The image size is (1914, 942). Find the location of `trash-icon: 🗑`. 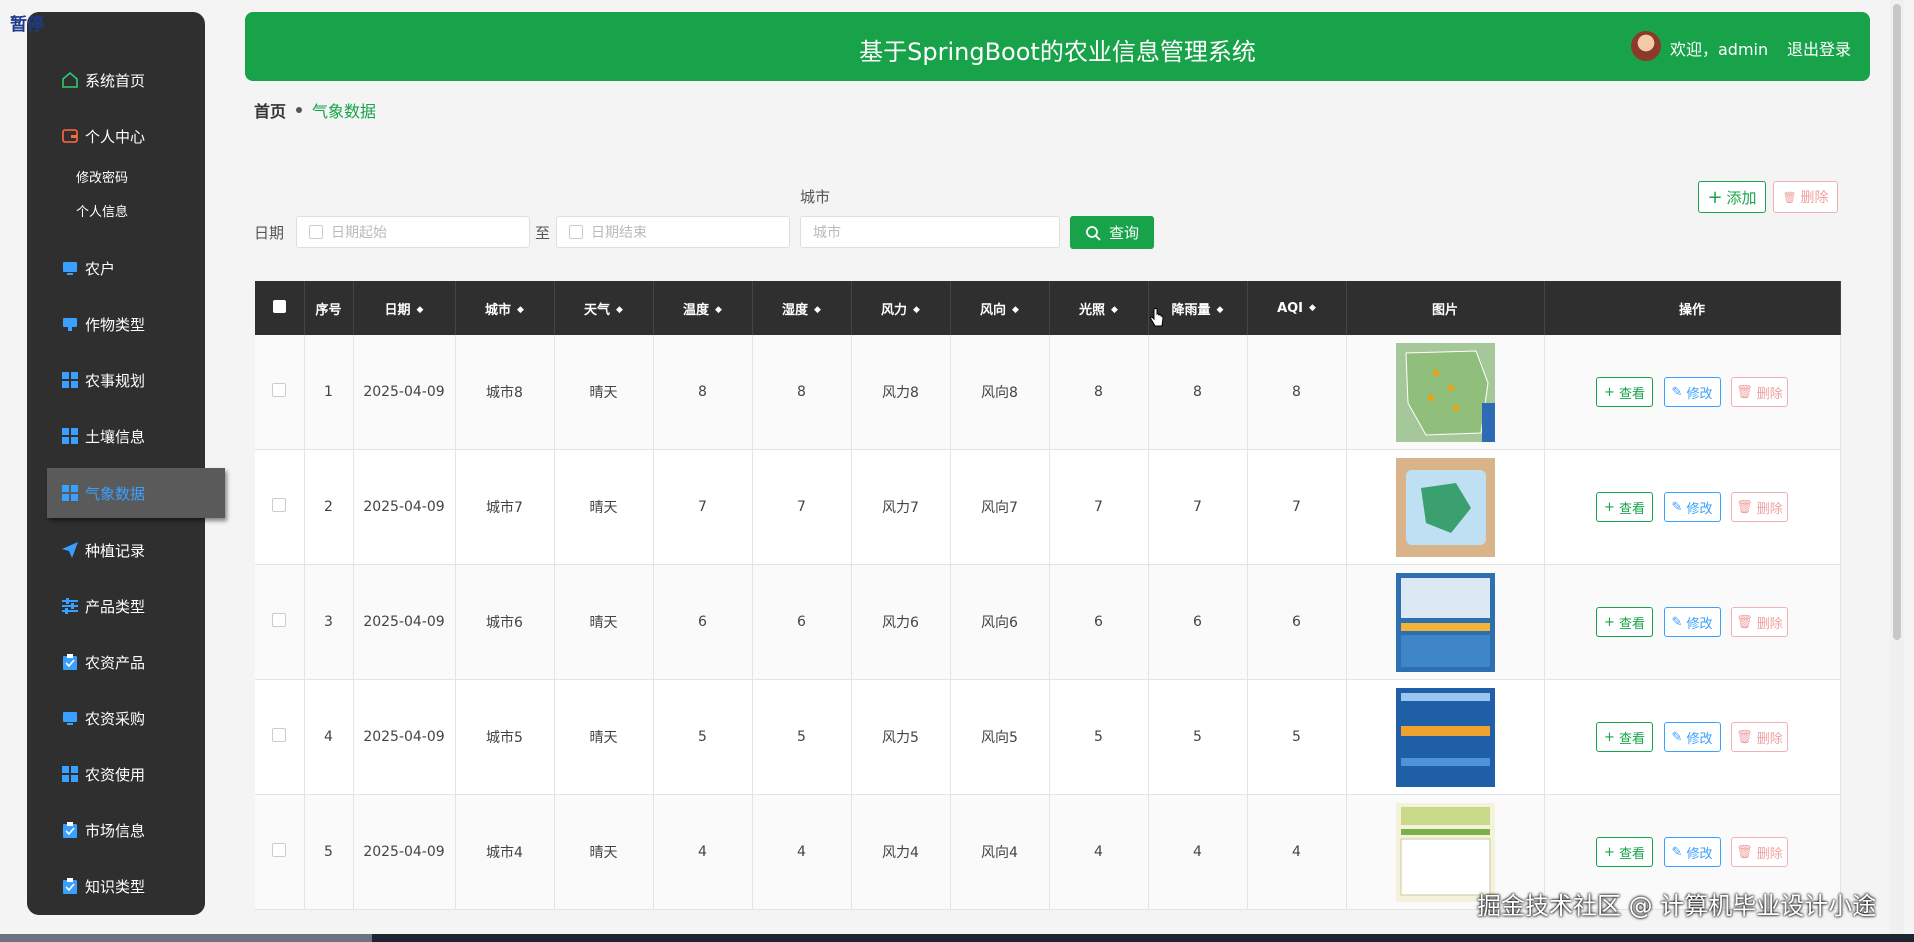

trash-icon: 🗑 is located at coordinates (1789, 197).